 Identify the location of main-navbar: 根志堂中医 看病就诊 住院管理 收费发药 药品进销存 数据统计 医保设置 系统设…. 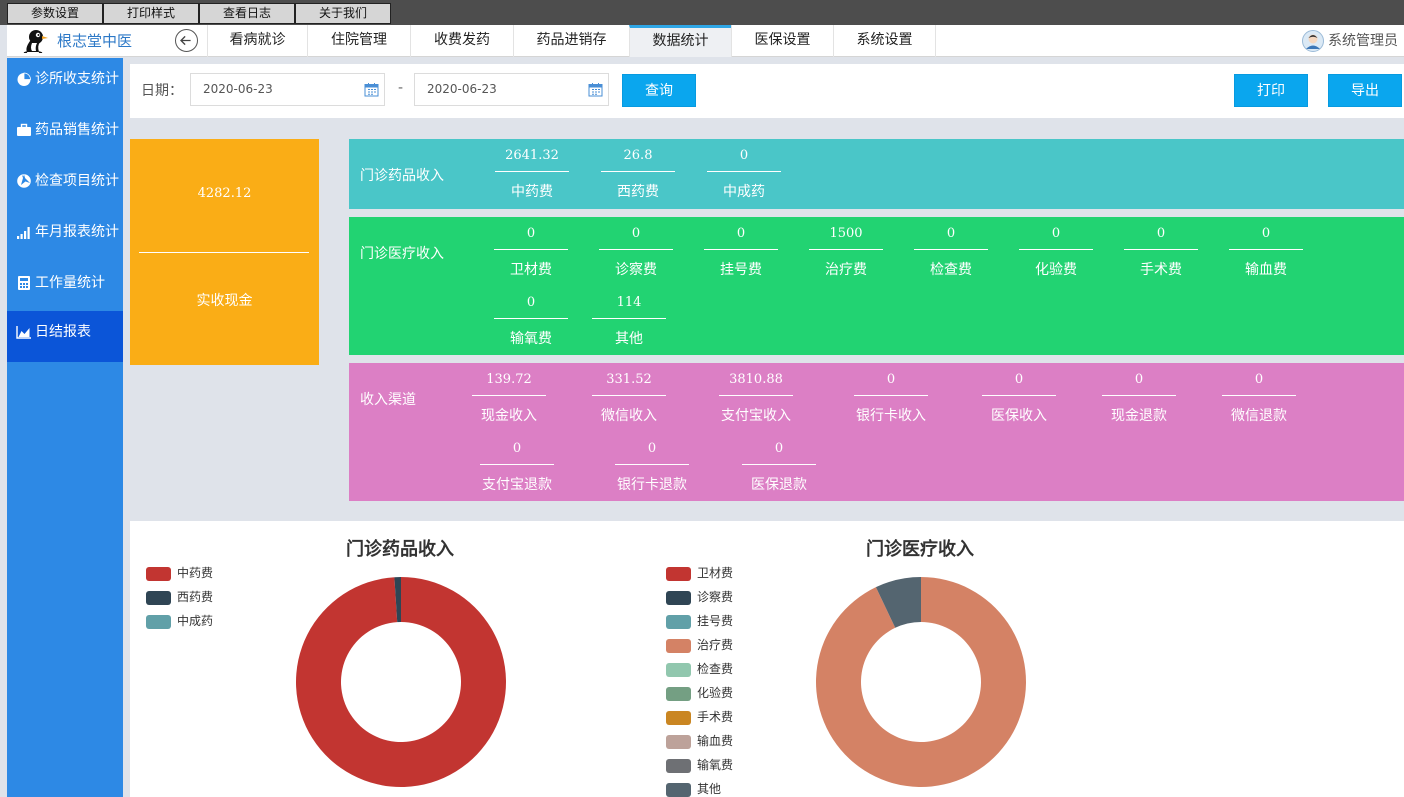
(705, 41).